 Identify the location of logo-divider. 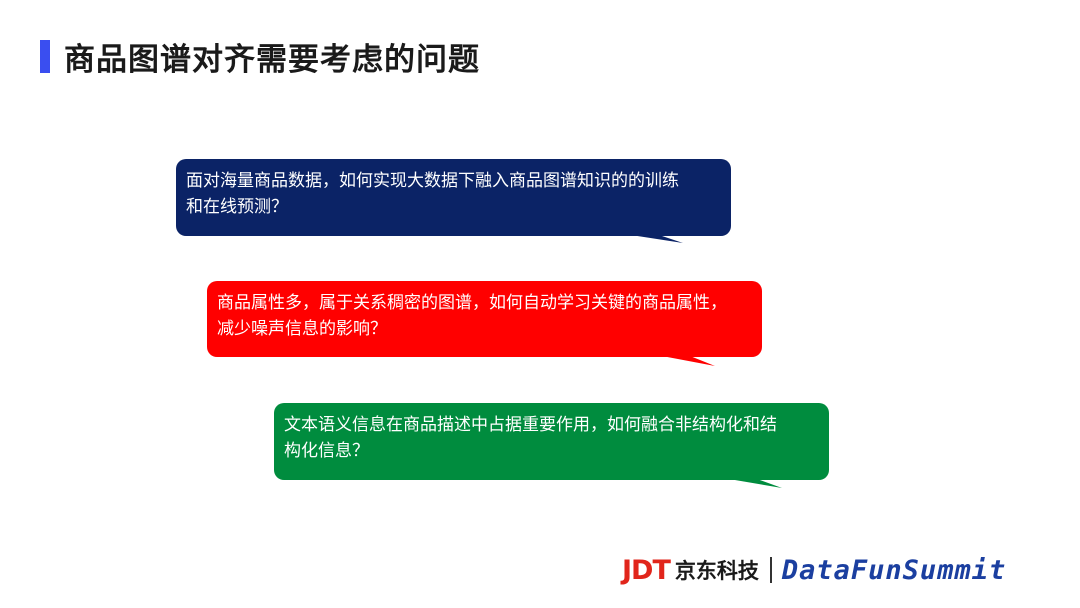
(770, 570).